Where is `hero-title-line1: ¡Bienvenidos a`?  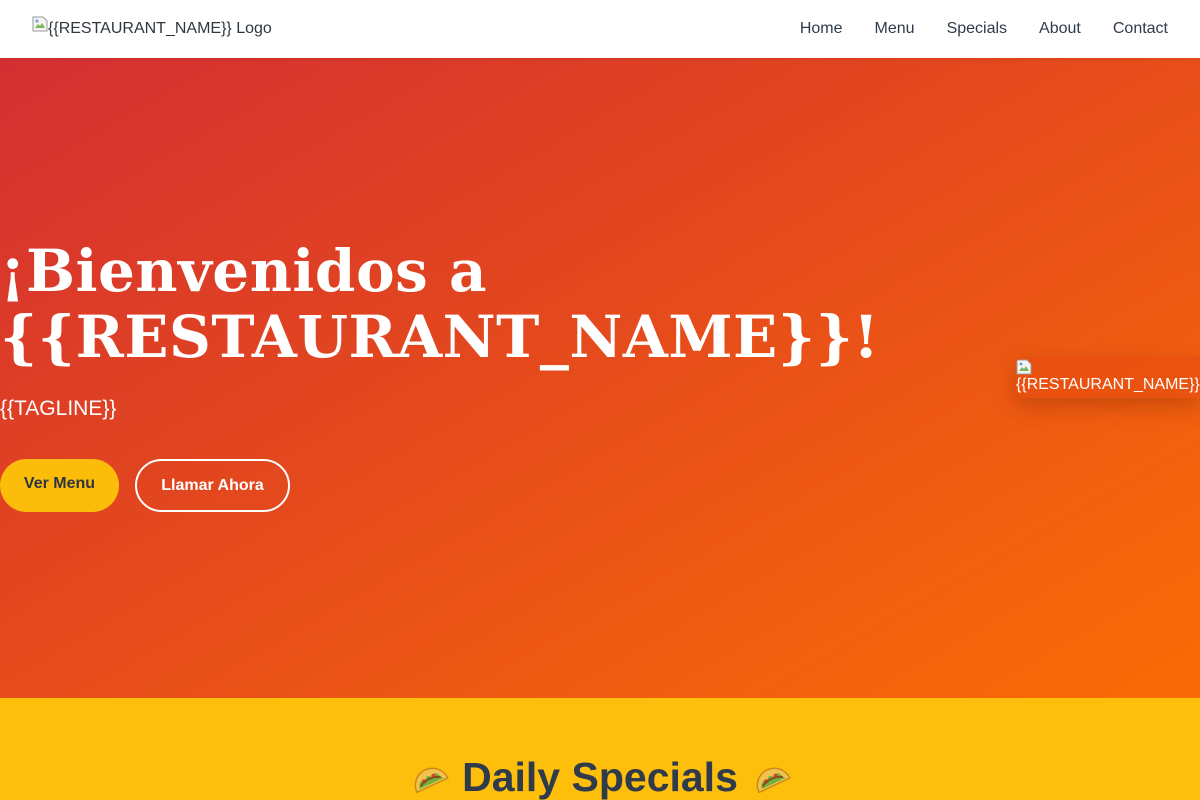 hero-title-line1: ¡Bienvenidos a is located at coordinates (244, 271).